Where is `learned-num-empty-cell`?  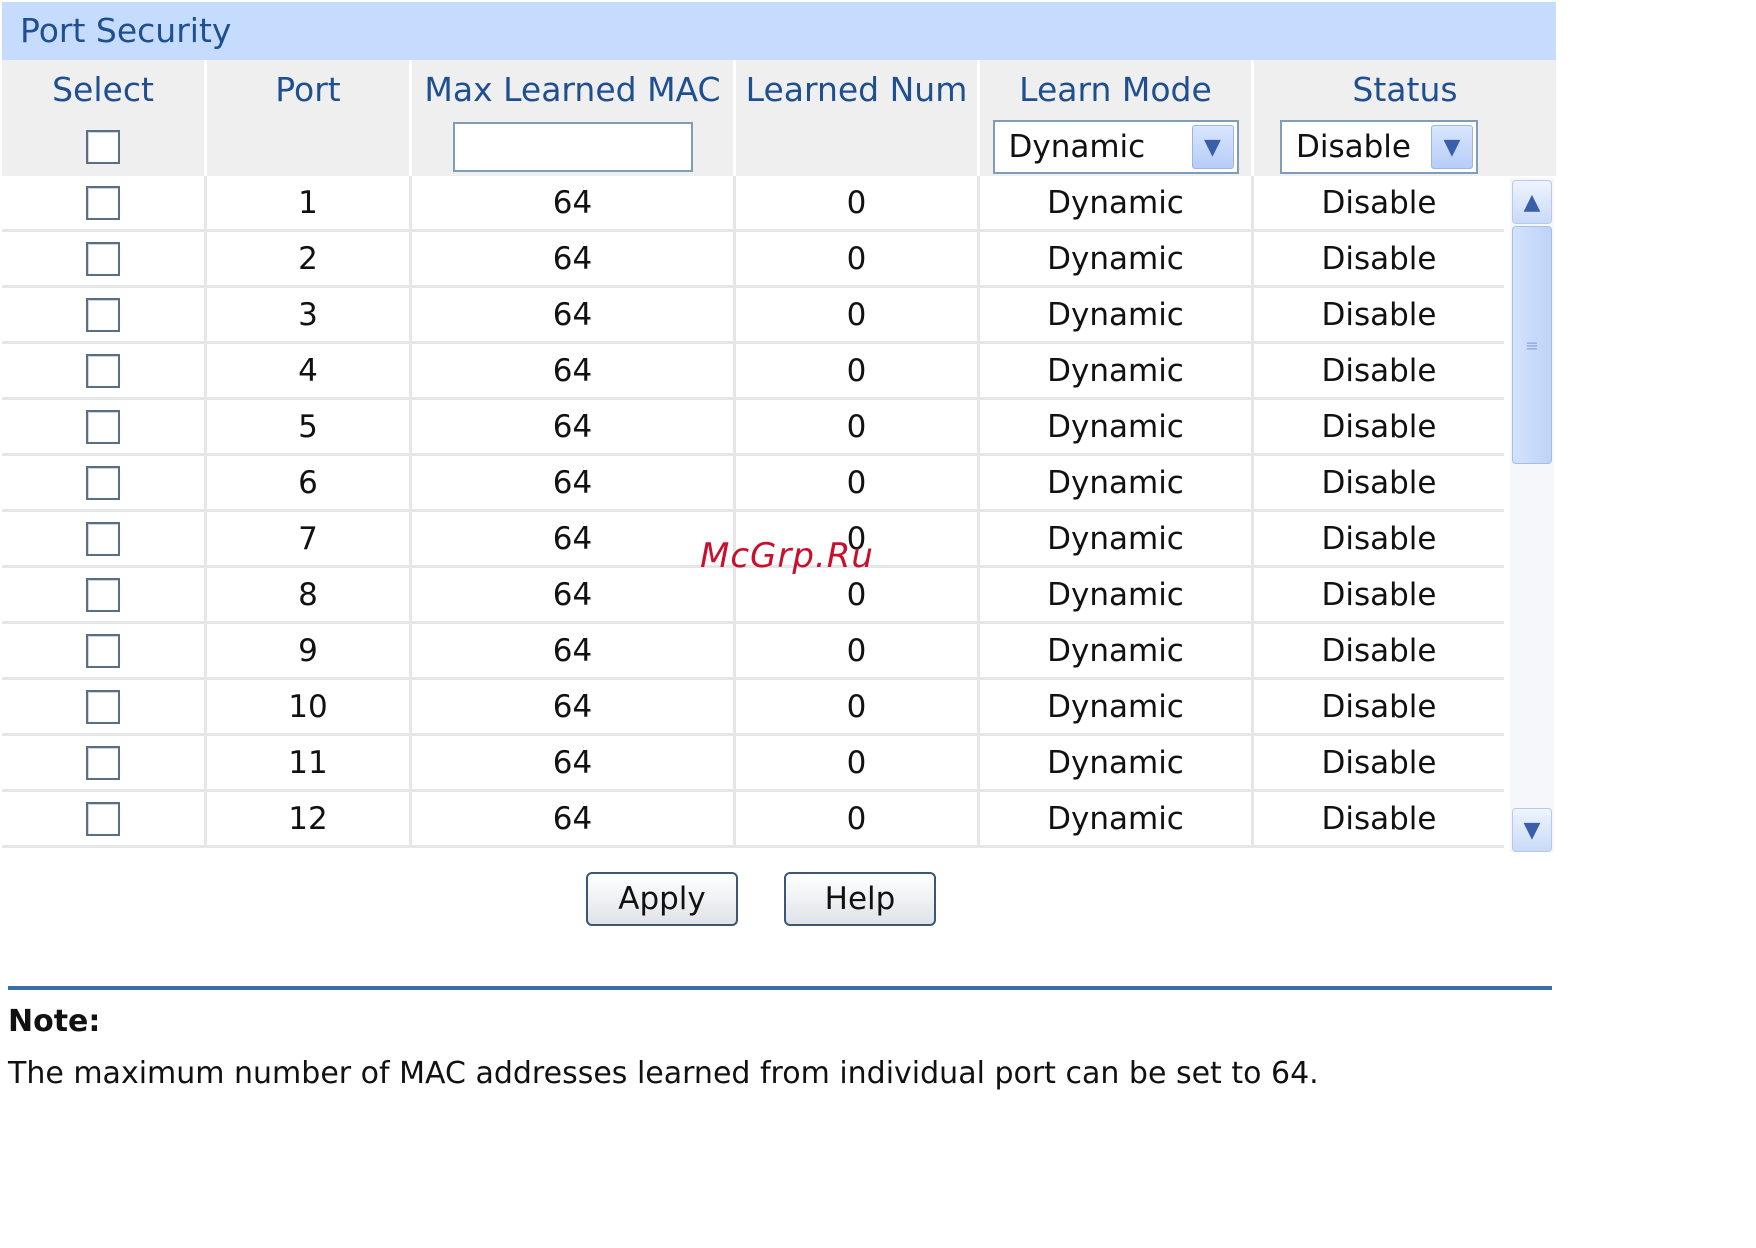
learned-num-empty-cell is located at coordinates (858, 147).